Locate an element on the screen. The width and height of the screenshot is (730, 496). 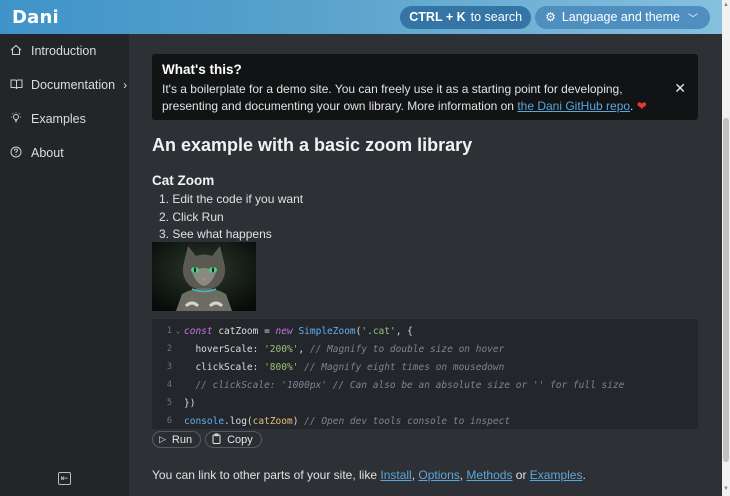
options-link: Options is located at coordinates (438, 475).